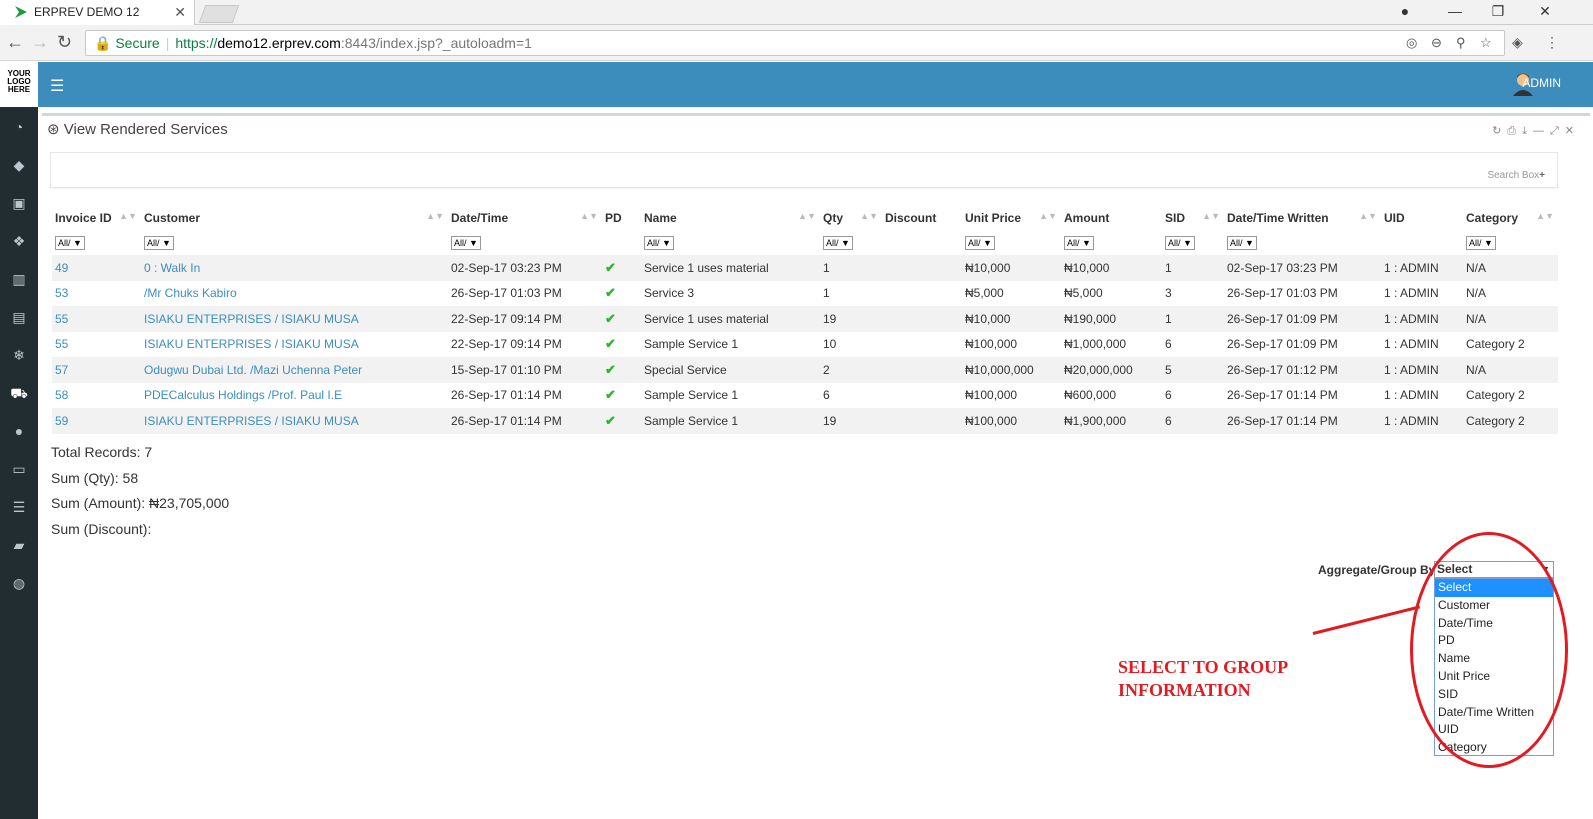  Describe the element at coordinates (62, 318) in the screenshot. I see `cell-invoice: 55` at that location.